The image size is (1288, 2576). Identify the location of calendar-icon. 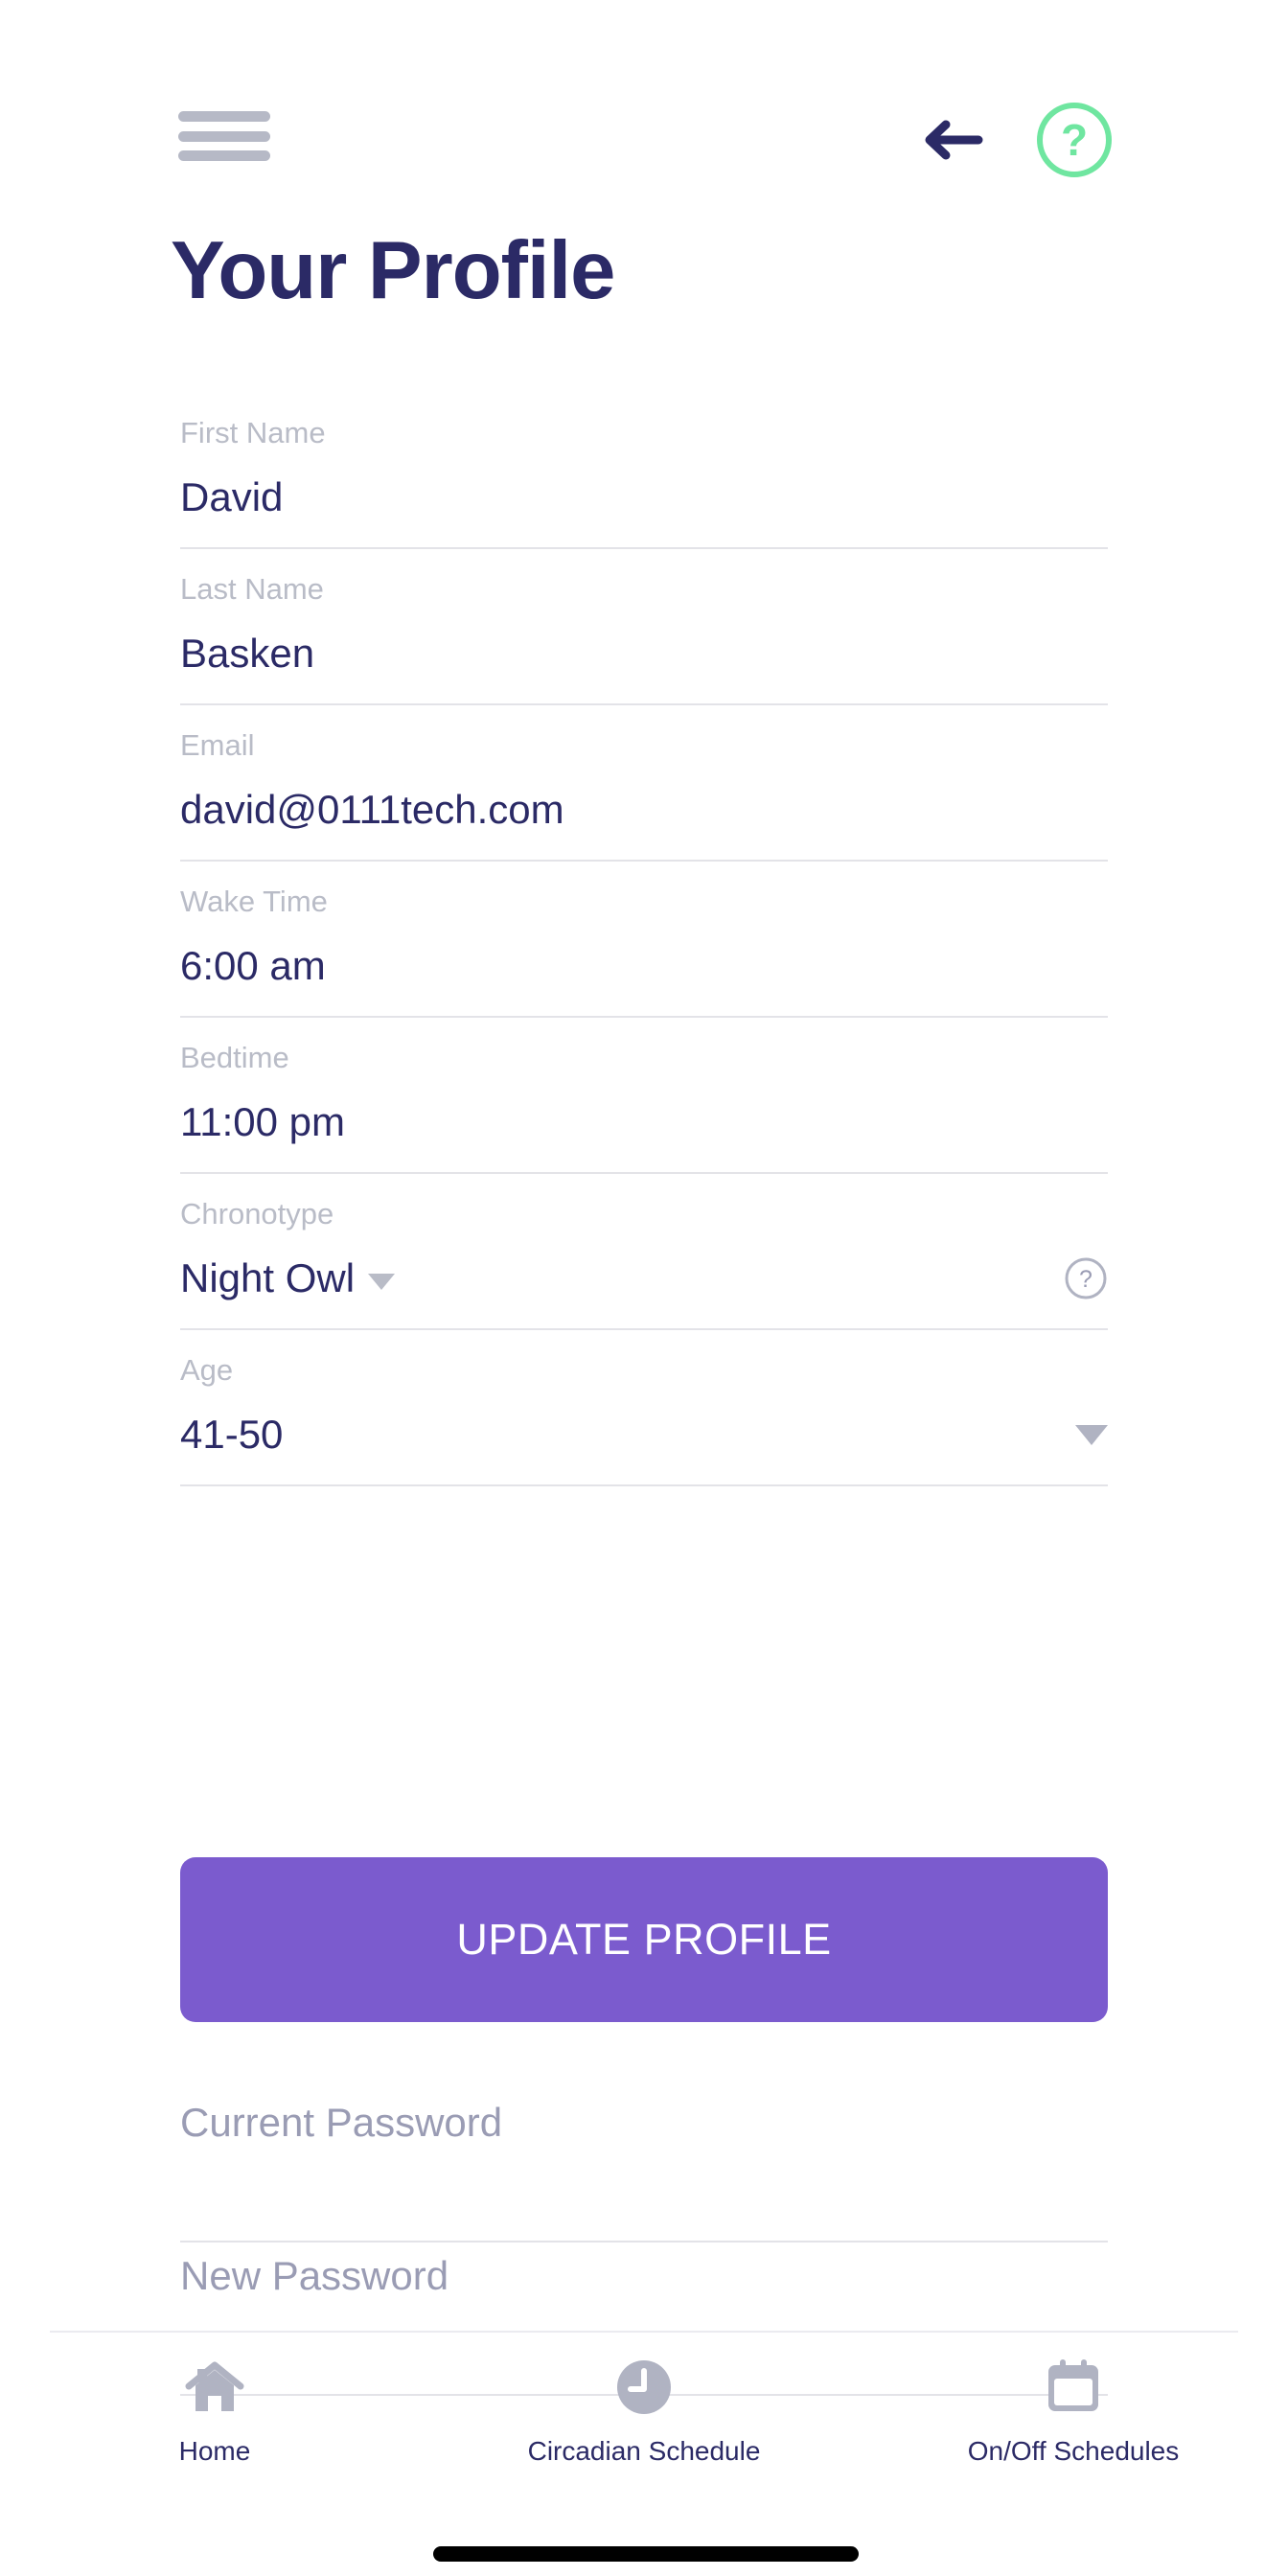
(1073, 2387).